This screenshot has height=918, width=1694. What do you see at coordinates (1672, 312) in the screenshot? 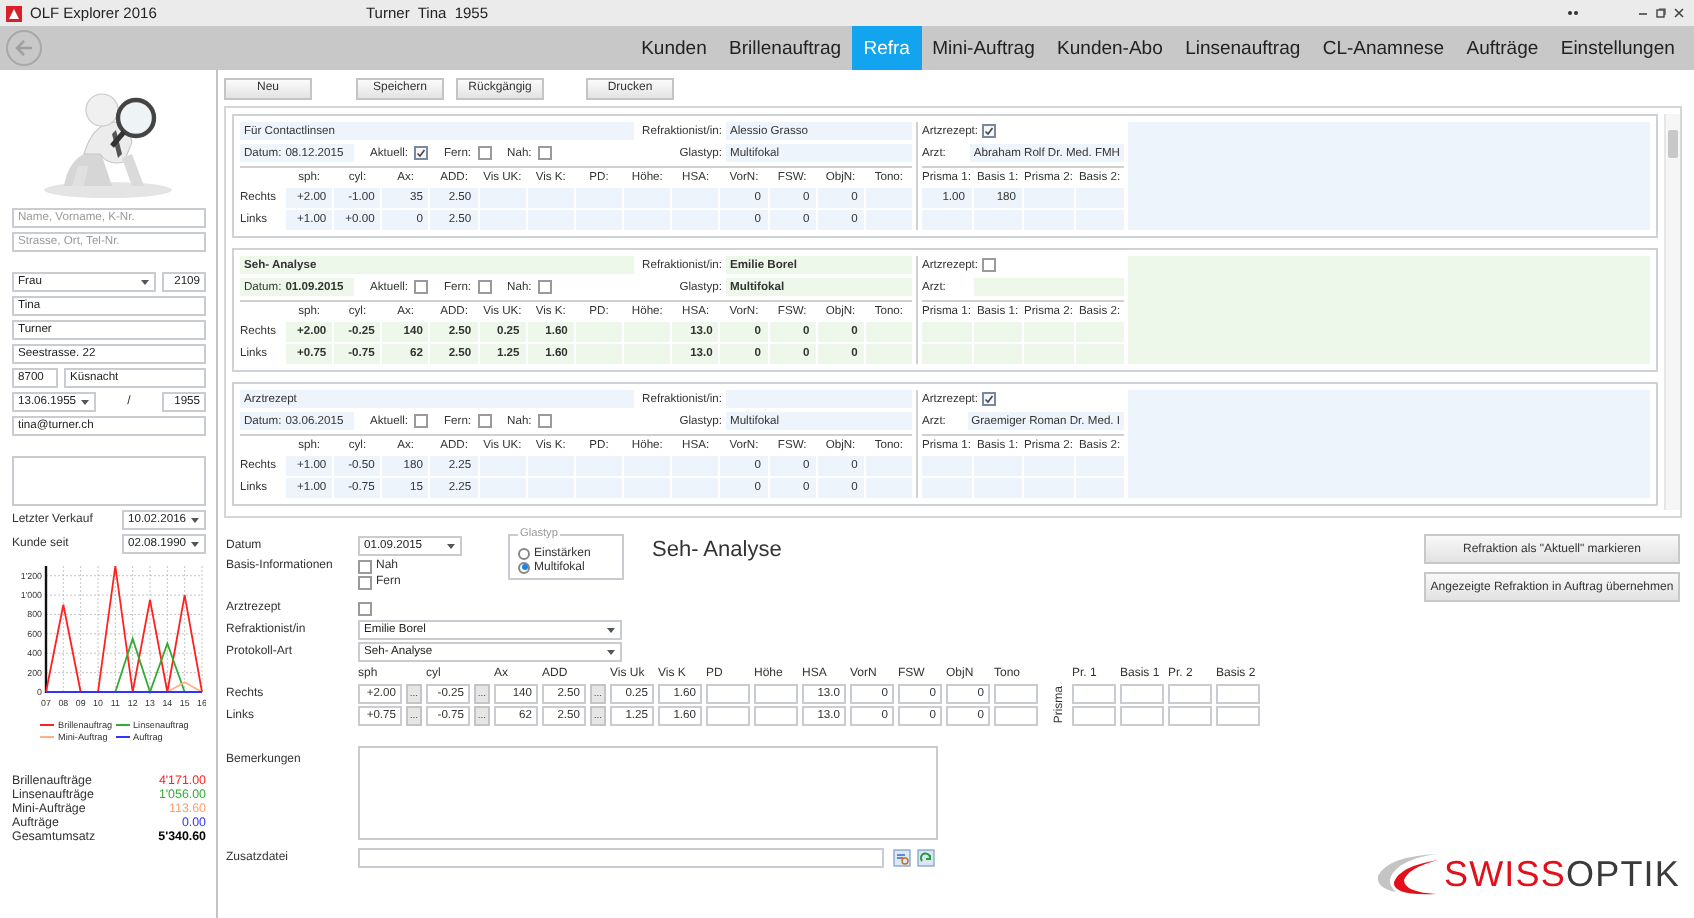
I see `scrollbar` at bounding box center [1672, 312].